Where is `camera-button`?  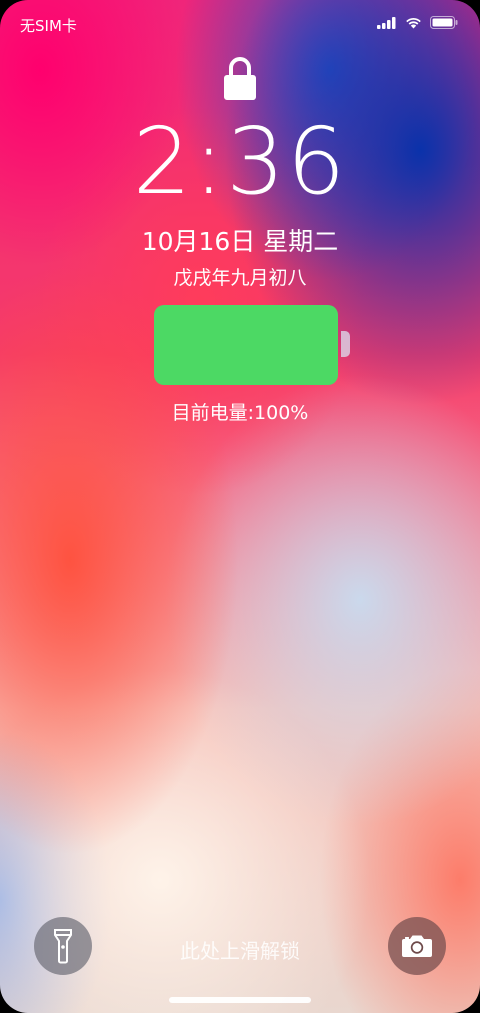 camera-button is located at coordinates (417, 946).